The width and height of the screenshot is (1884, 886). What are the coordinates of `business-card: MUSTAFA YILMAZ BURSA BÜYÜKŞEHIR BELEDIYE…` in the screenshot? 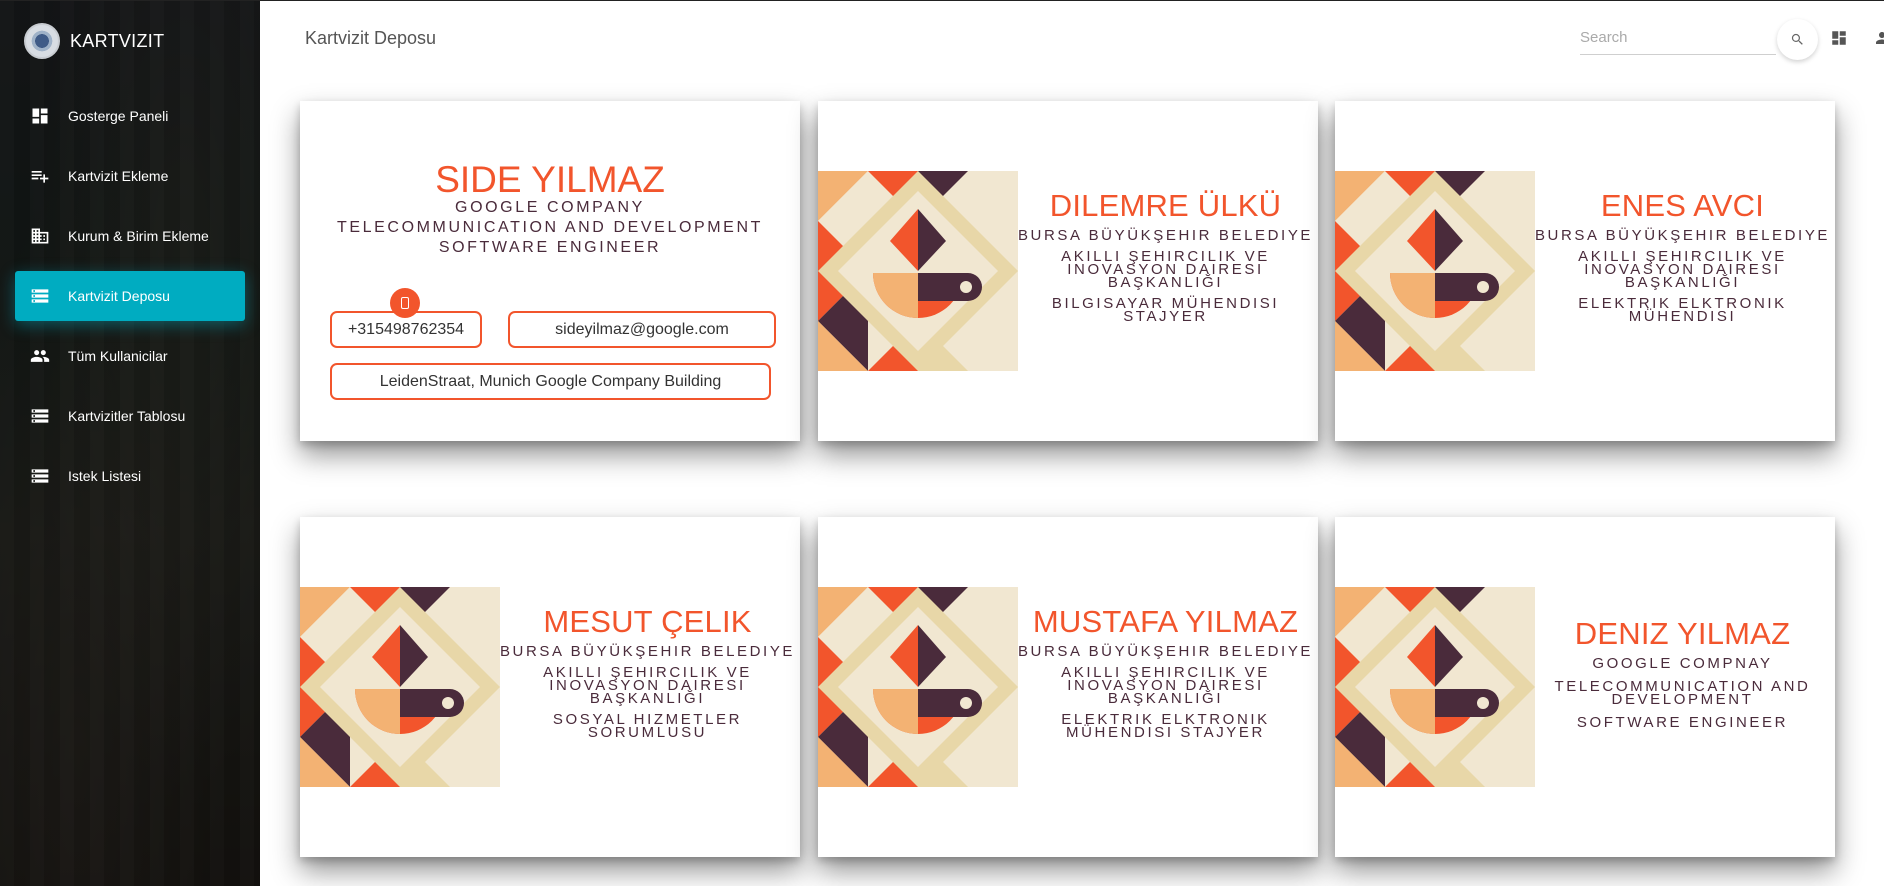 It's located at (1068, 687).